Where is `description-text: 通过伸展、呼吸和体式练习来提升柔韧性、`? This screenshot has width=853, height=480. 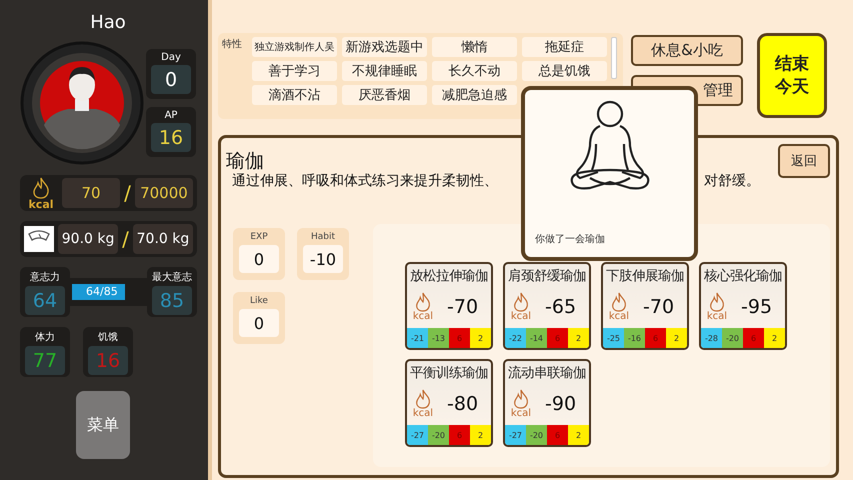
description-text: 通过伸展、呼吸和体式练习来提升柔韧性、 is located at coordinates (365, 181).